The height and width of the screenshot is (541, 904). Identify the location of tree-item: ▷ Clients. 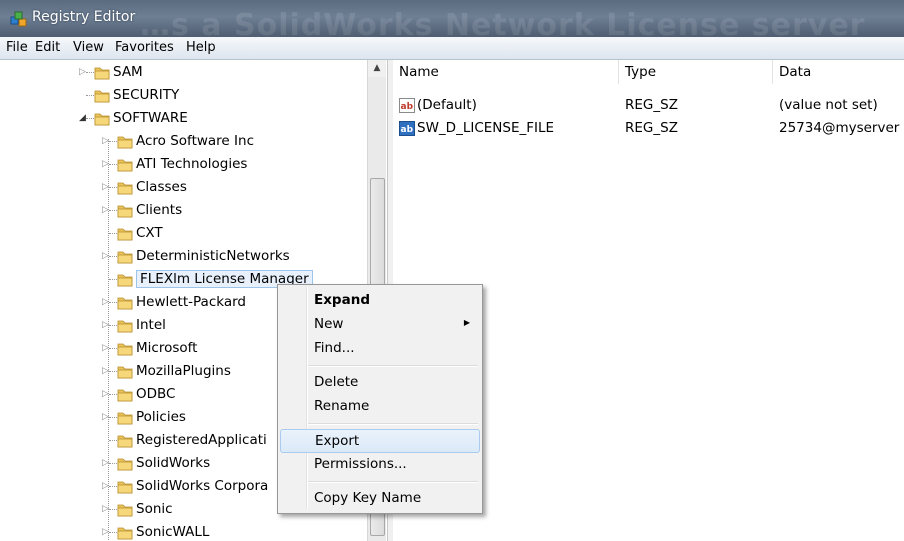
(193, 211).